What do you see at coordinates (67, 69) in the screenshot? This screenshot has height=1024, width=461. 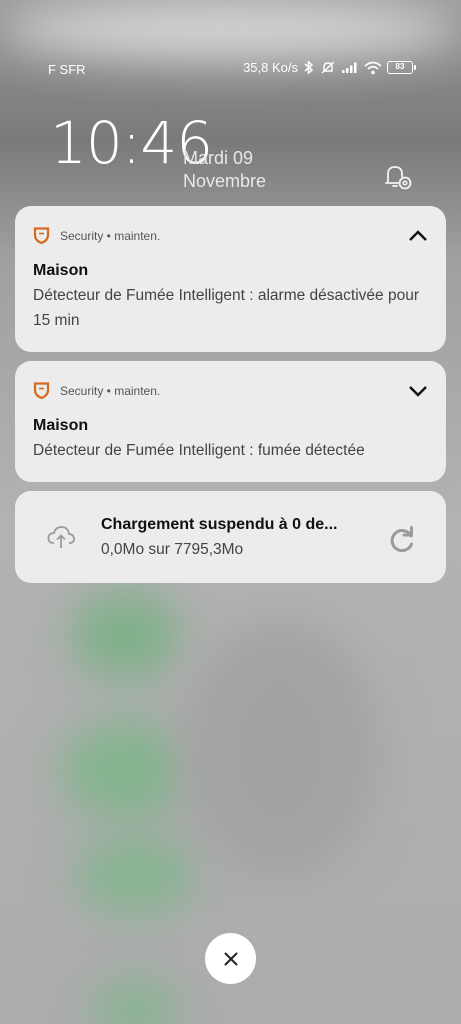 I see `carrier-label: F SFR` at bounding box center [67, 69].